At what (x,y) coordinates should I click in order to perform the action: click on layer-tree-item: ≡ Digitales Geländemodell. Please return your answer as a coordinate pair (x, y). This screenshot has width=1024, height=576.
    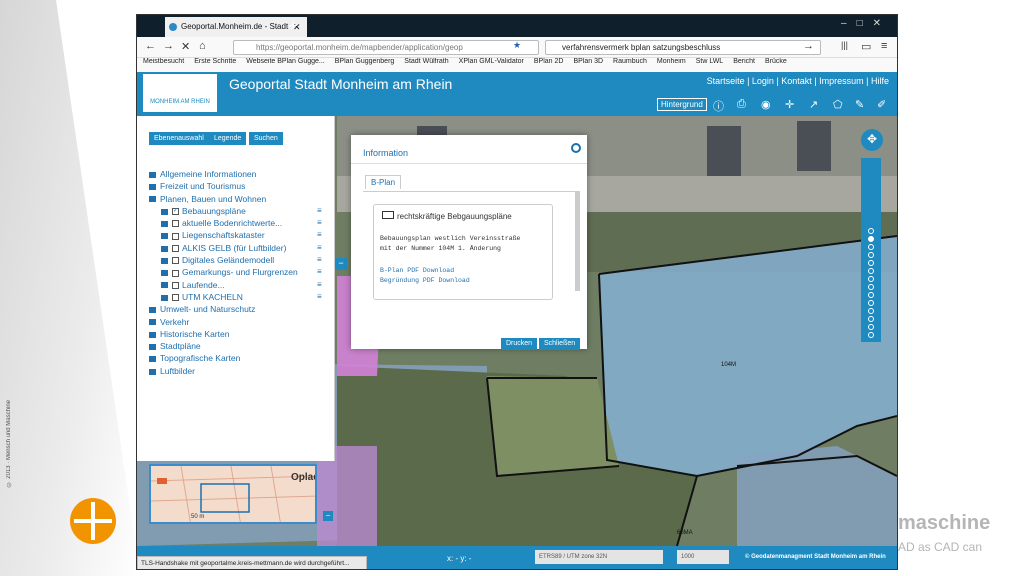
    Looking at the image, I should click on (235, 260).